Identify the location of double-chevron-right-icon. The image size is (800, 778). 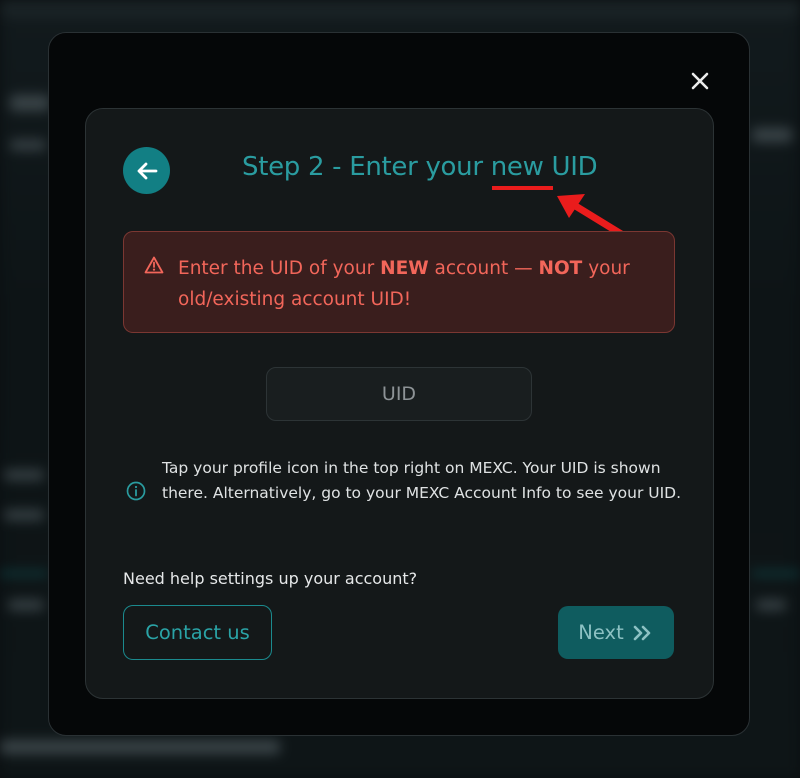
(642, 632).